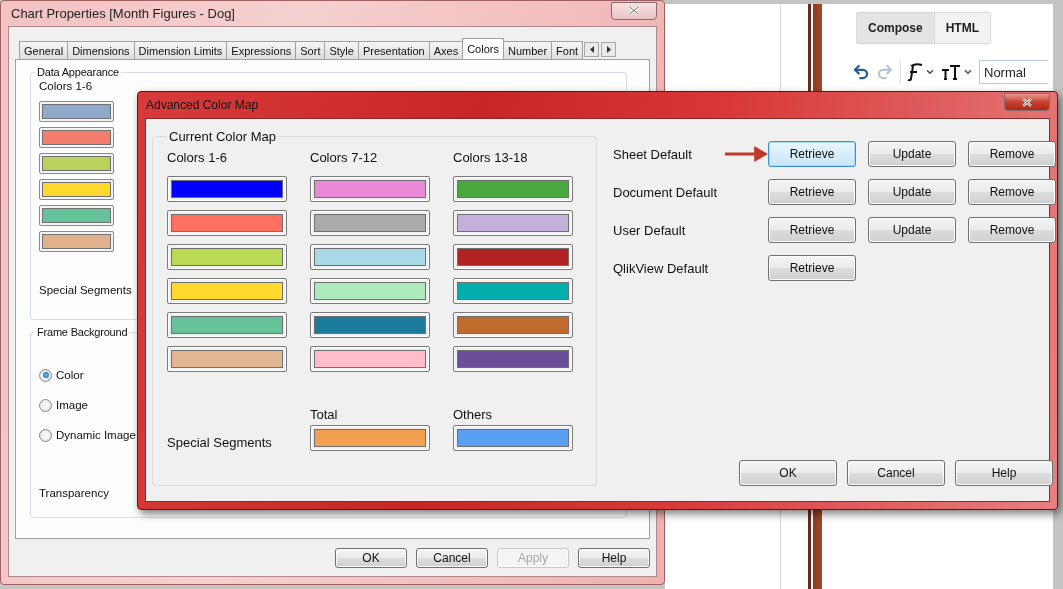 The image size is (1063, 589). Describe the element at coordinates (393, 50) in the screenshot. I see `tab: Presentation` at that location.